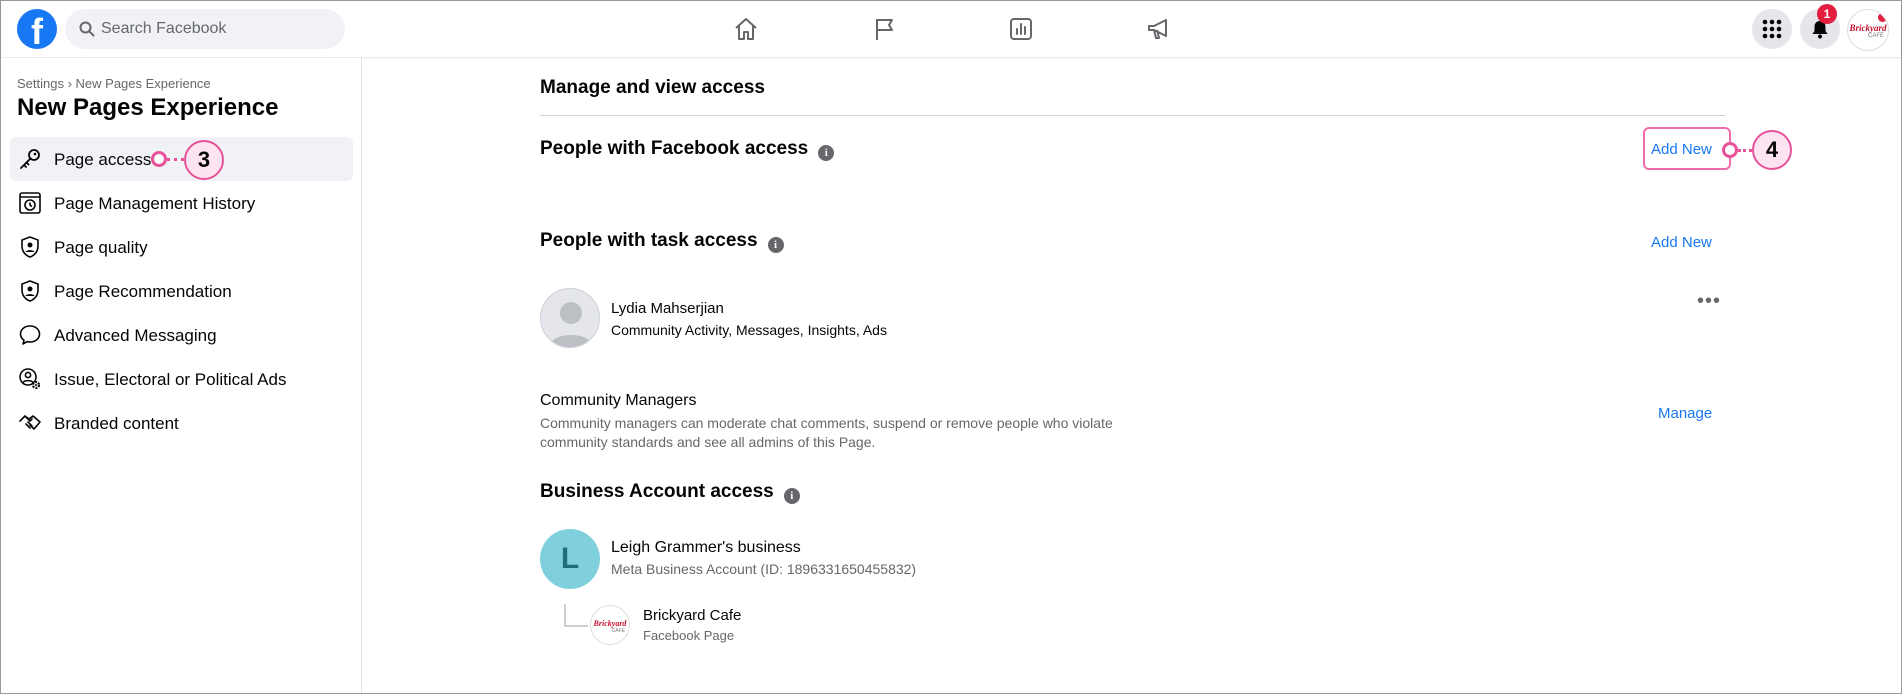 This screenshot has height=694, width=1902. I want to click on sidebar-item-label: Branded content, so click(116, 423).